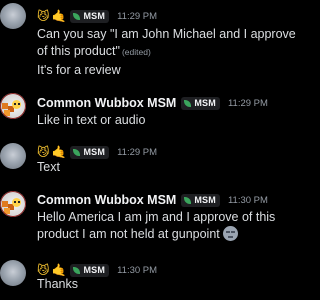  Describe the element at coordinates (91, 120) in the screenshot. I see `message-text: Like in text or audio` at that location.